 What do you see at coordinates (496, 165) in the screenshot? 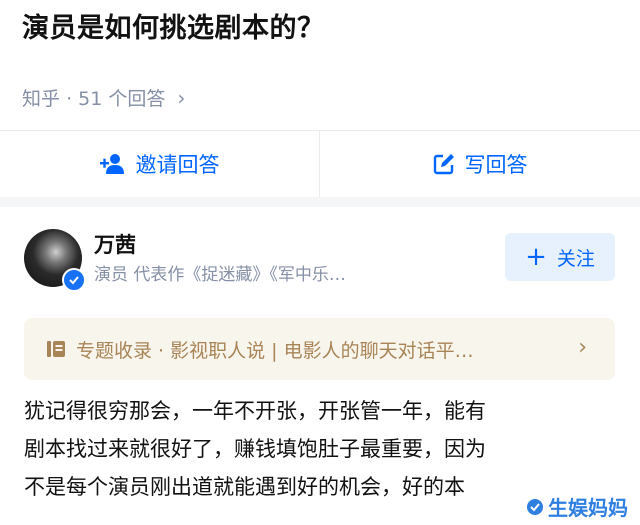
I see `write-answer-label: 写回答` at bounding box center [496, 165].